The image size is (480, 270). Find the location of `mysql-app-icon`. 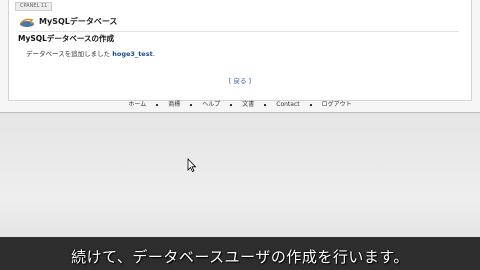

mysql-app-icon is located at coordinates (27, 22).